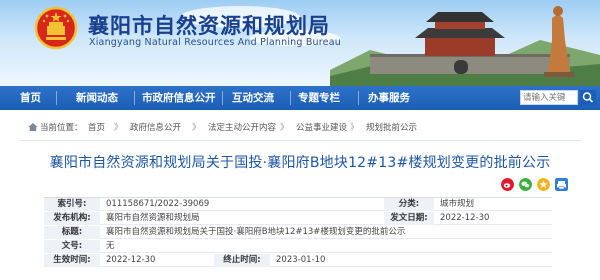 This screenshot has width=600, height=280. I want to click on doc-number-label: 文号:, so click(72, 246).